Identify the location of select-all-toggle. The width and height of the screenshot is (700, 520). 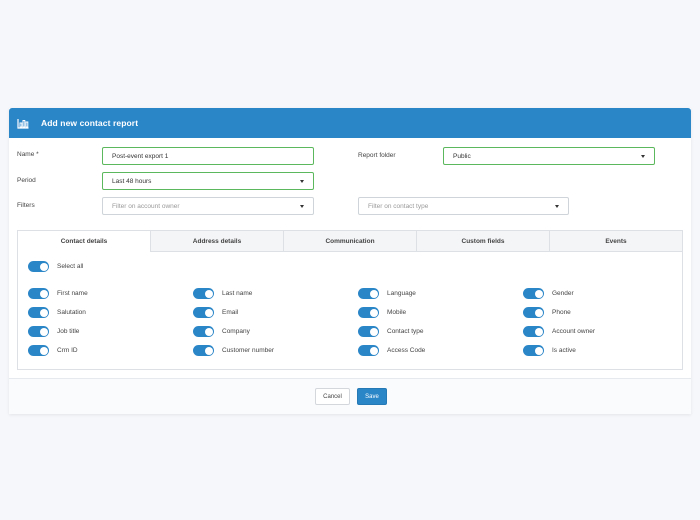
(38, 266).